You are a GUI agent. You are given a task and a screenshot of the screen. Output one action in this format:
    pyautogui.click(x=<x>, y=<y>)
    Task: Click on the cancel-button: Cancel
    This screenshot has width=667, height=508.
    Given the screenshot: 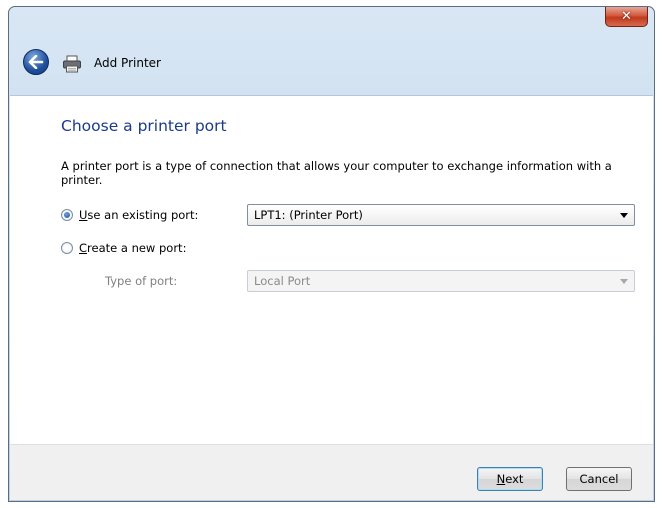 What is the action you would take?
    pyautogui.click(x=599, y=479)
    